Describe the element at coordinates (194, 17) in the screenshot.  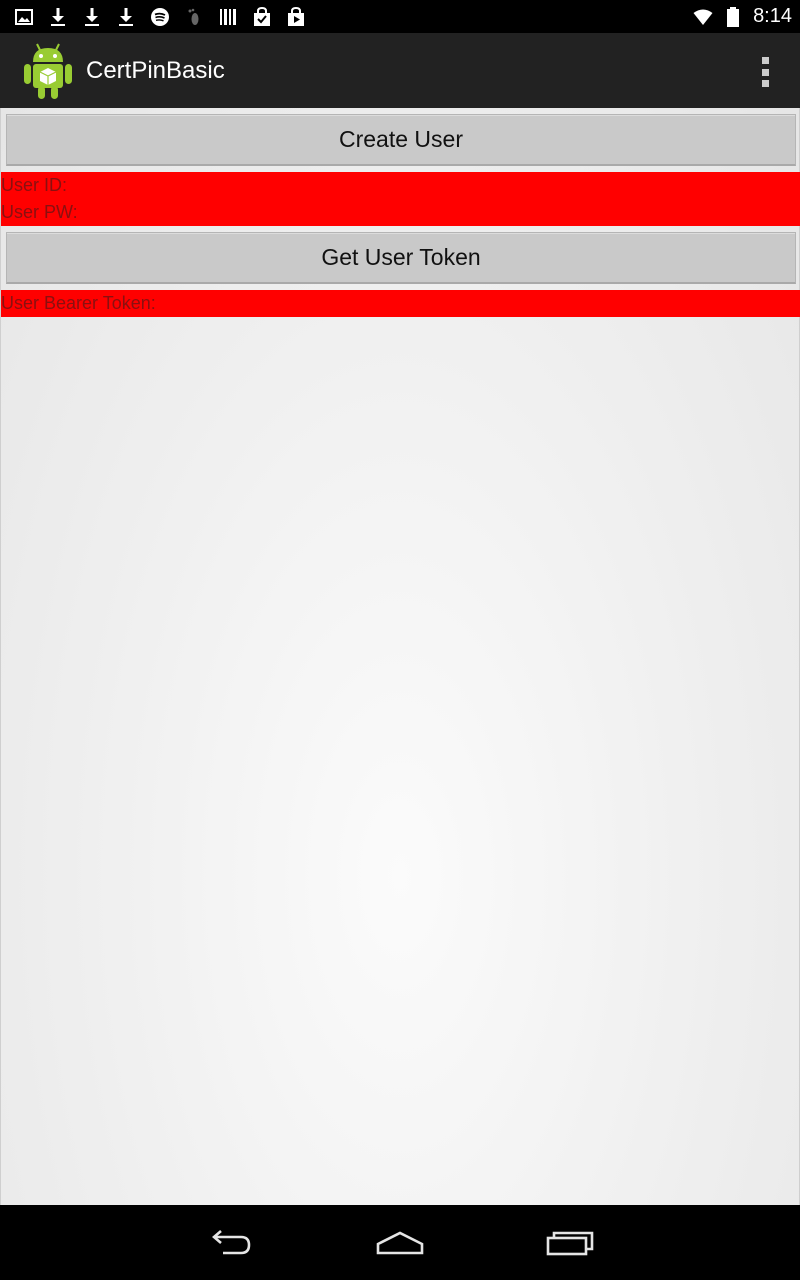
I see `foot-icon` at that location.